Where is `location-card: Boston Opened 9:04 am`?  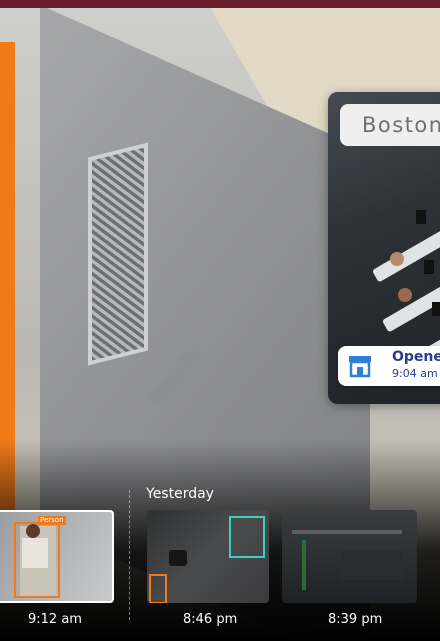 location-card: Boston Opened 9:04 am is located at coordinates (384, 248).